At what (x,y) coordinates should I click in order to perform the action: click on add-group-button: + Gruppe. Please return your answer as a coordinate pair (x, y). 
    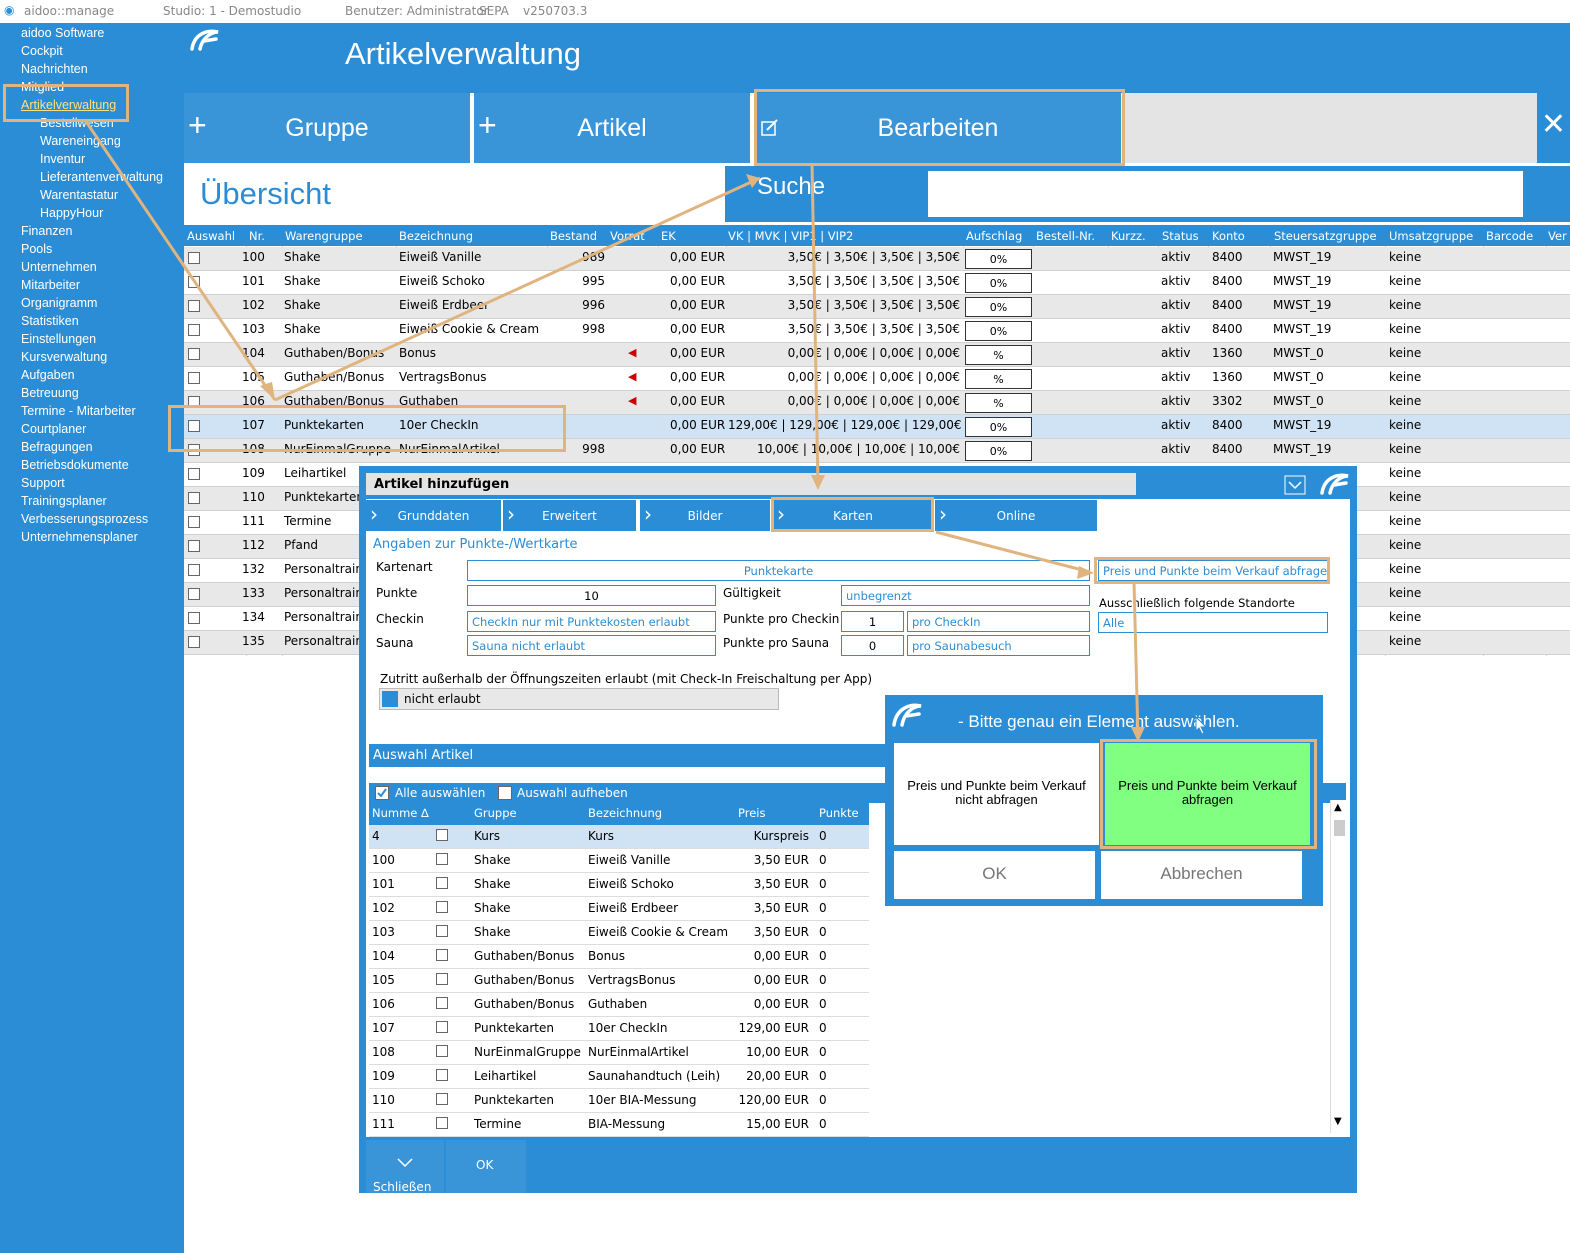
    Looking at the image, I should click on (327, 128).